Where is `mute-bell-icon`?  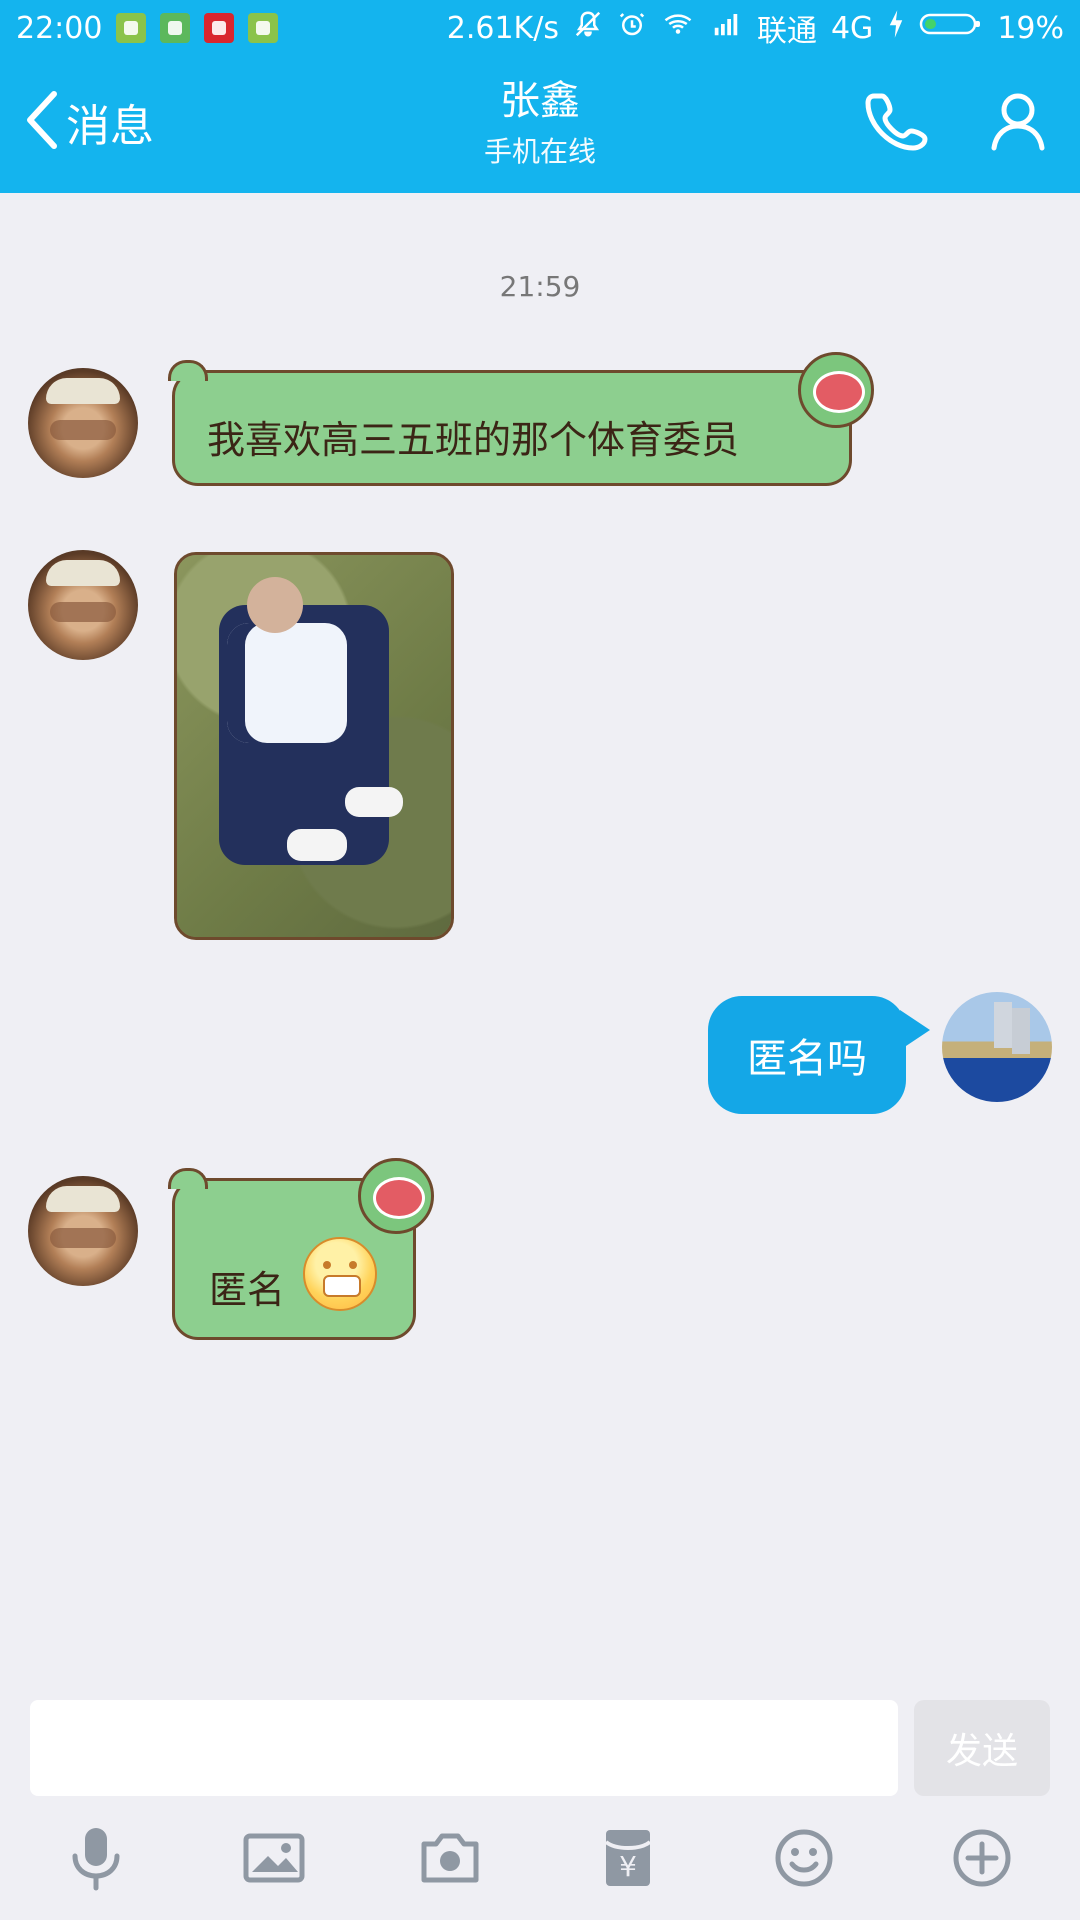 mute-bell-icon is located at coordinates (588, 28).